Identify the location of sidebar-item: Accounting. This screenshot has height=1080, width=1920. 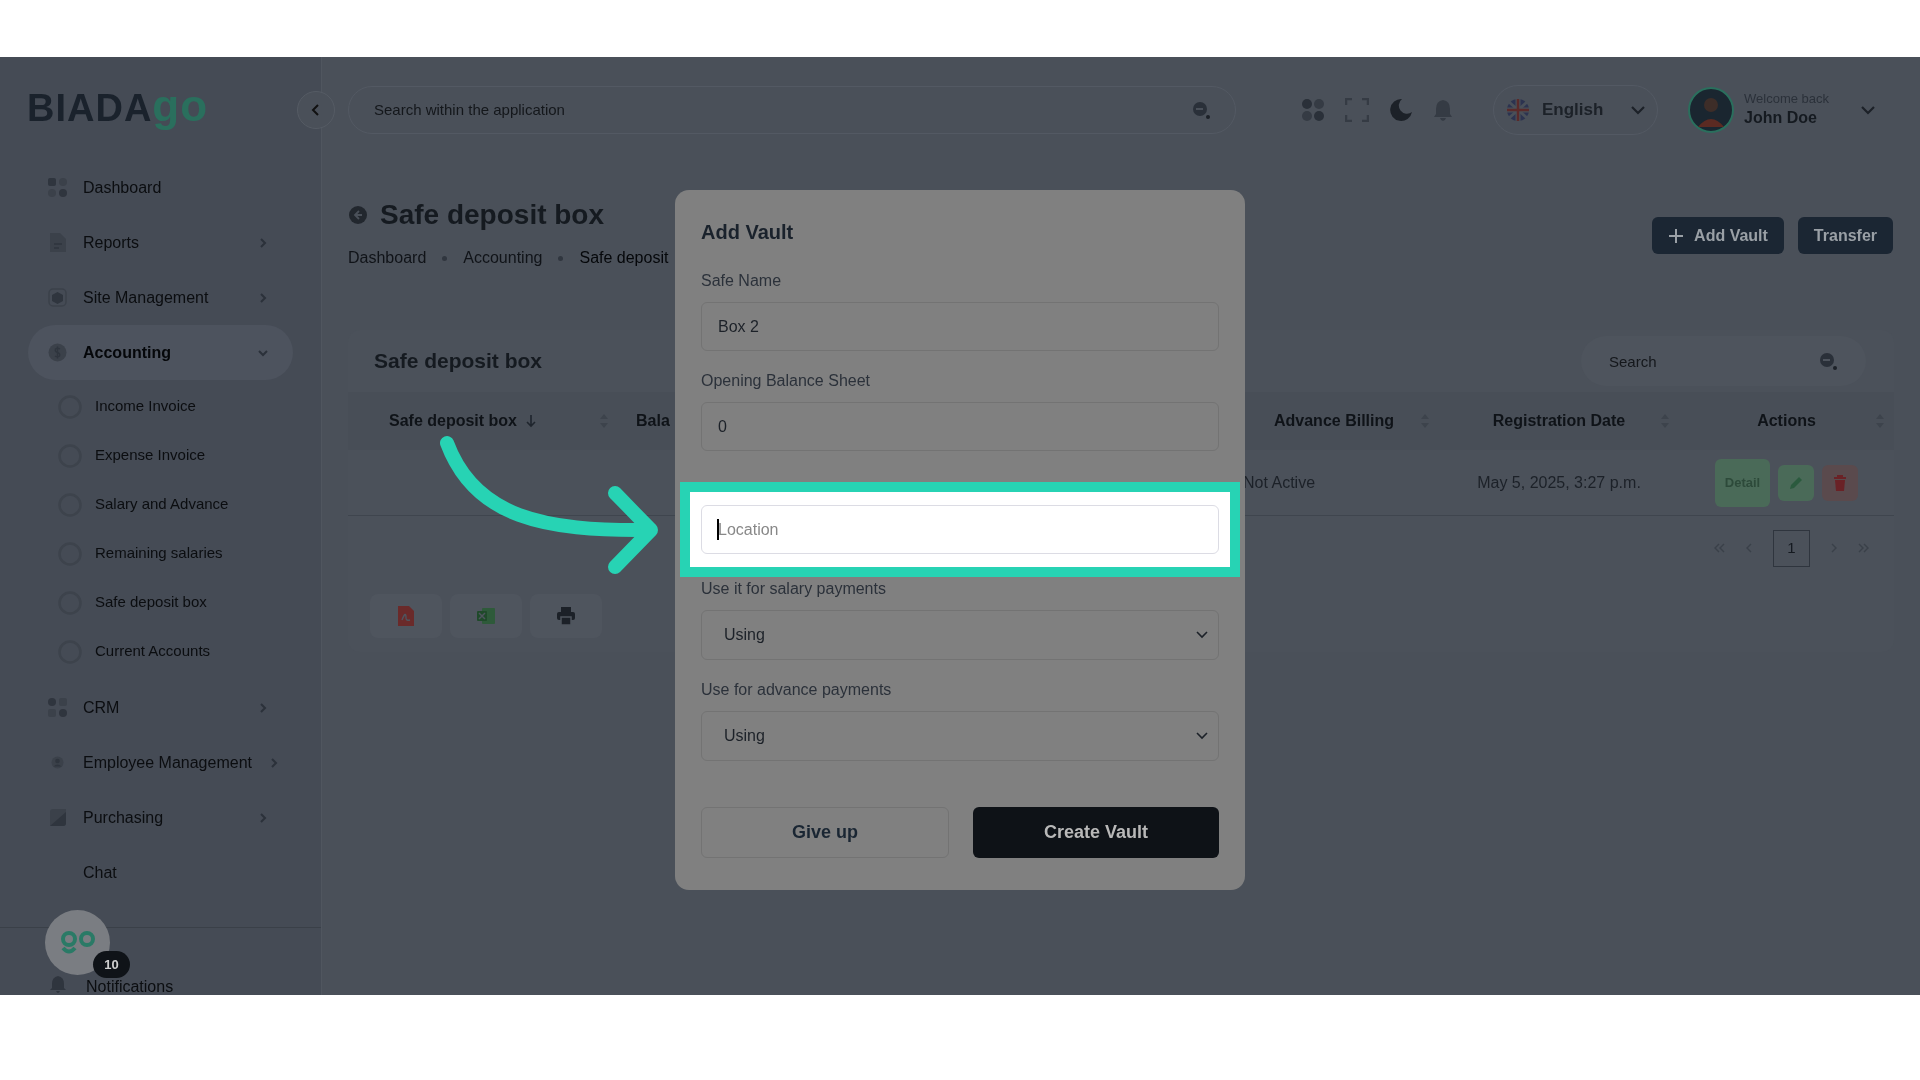
(160, 352).